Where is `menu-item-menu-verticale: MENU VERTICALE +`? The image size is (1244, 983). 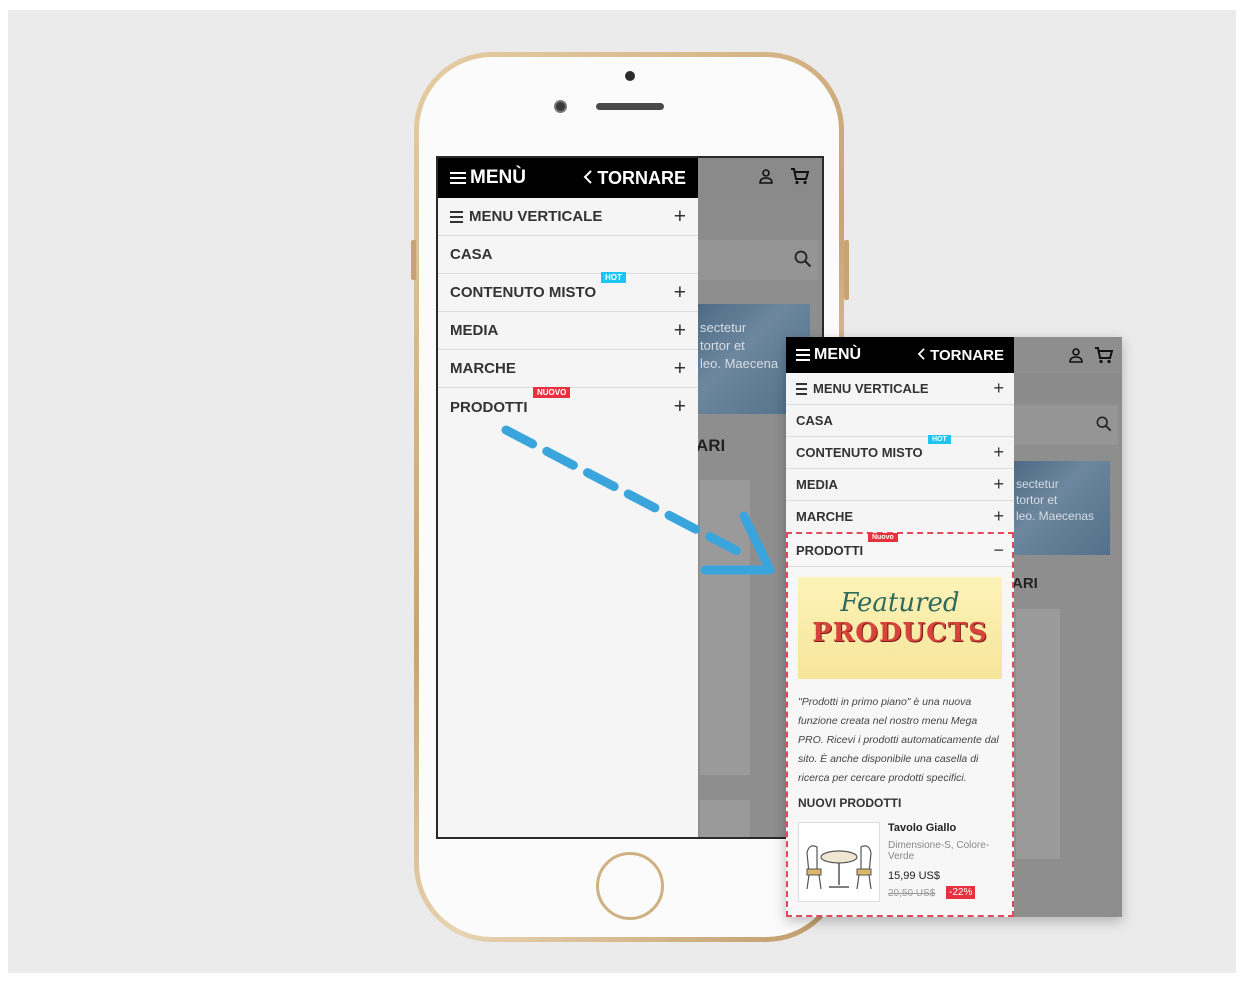 menu-item-menu-verticale: MENU VERTICALE + is located at coordinates (900, 389).